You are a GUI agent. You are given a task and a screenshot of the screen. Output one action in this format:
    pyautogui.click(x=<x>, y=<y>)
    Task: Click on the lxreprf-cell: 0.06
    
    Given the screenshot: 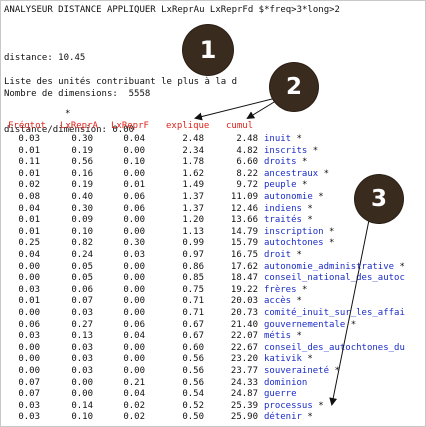 What is the action you would take?
    pyautogui.click(x=134, y=208)
    